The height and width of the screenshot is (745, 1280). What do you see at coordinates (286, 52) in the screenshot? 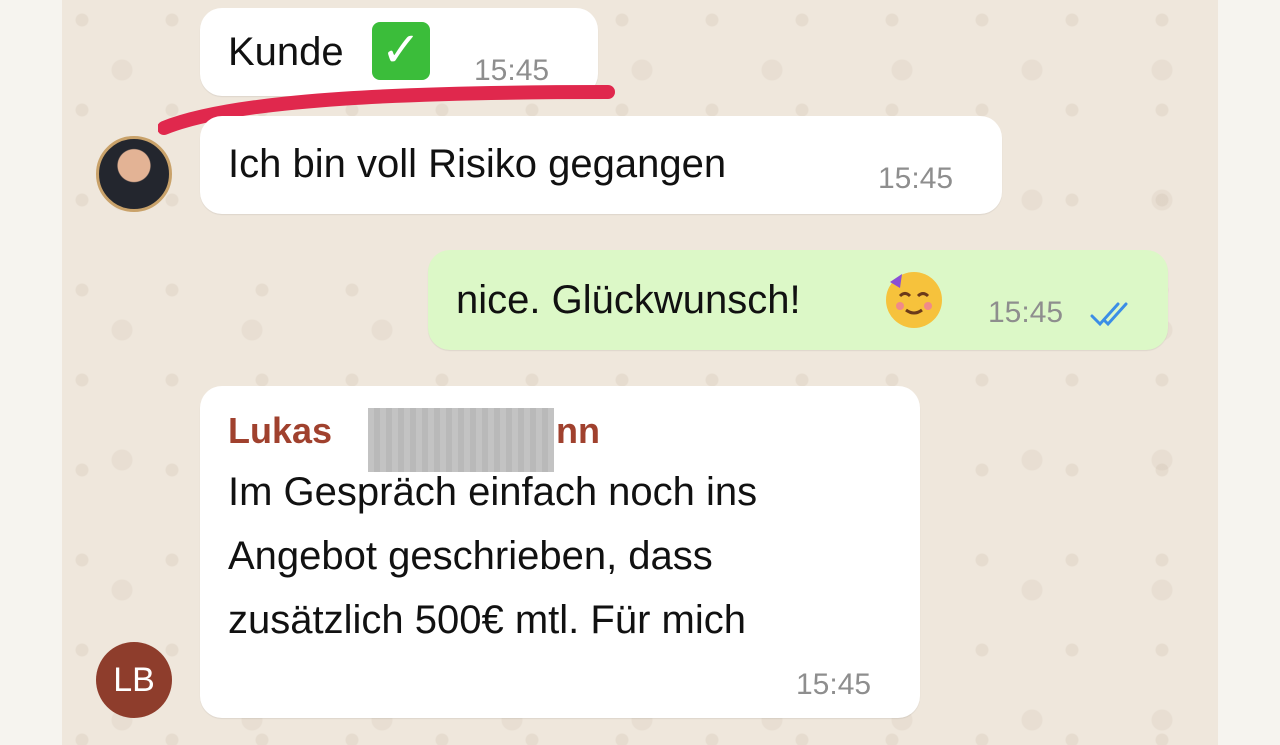
I see `message-text: Kunde` at bounding box center [286, 52].